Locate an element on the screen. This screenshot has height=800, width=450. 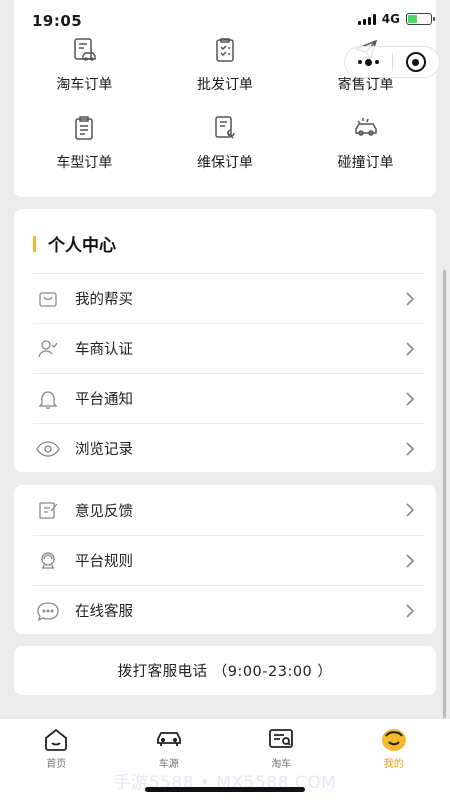
smile-face-icon is located at coordinates (393, 740).